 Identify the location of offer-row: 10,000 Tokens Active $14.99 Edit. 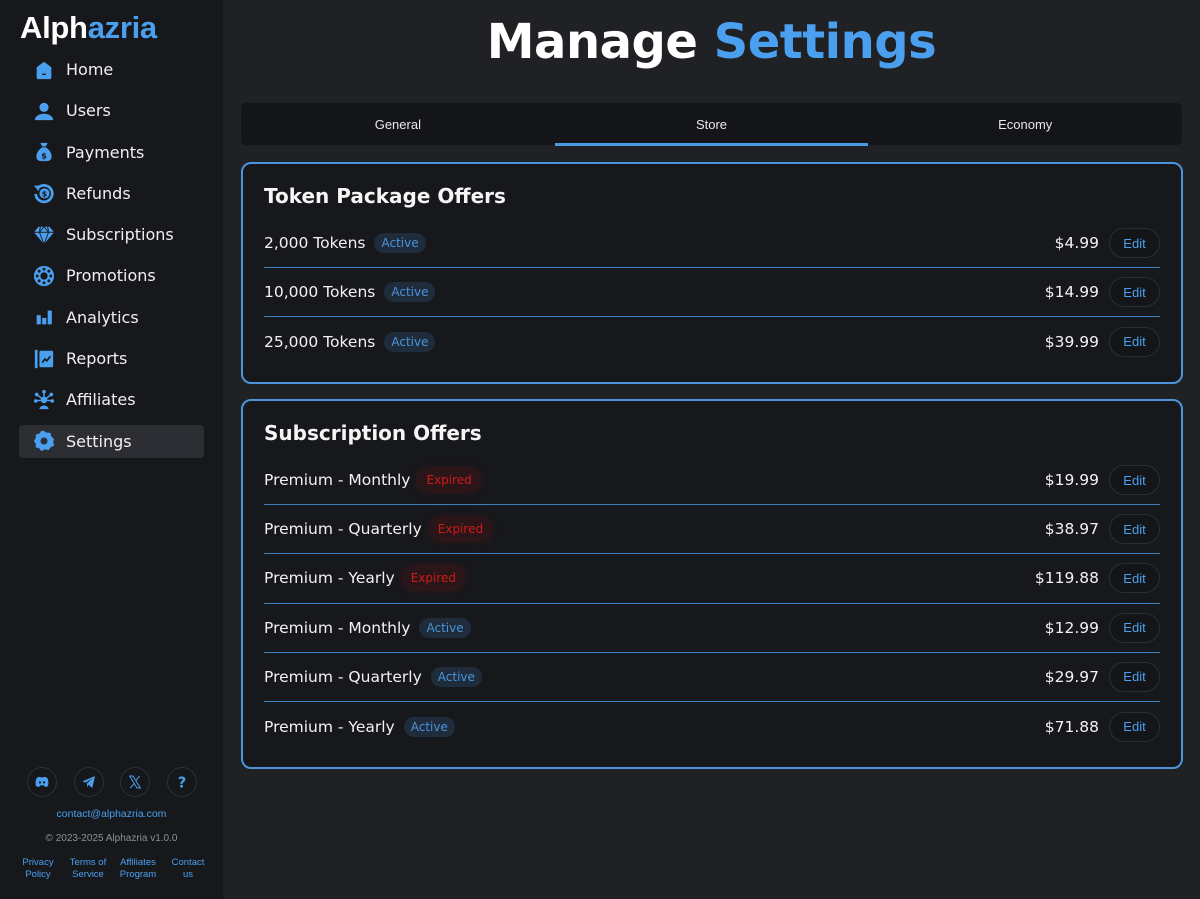
(712, 293).